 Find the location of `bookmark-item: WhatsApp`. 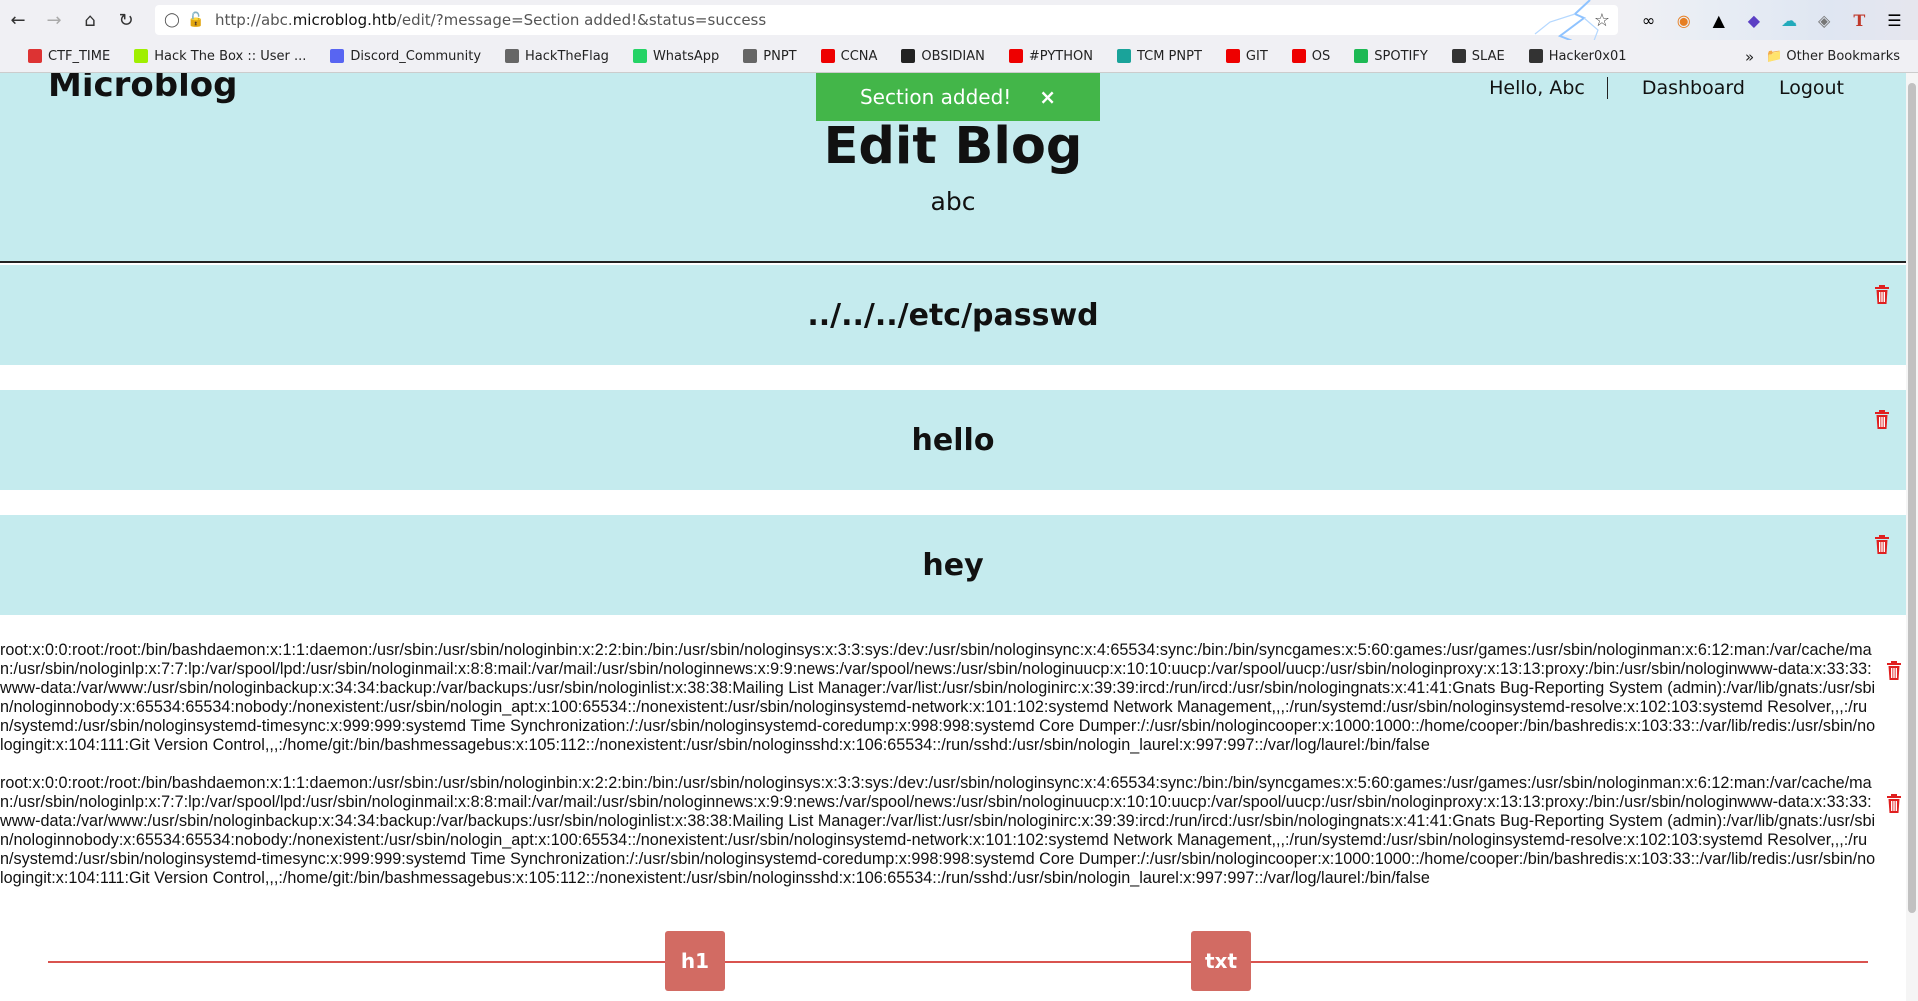

bookmark-item: WhatsApp is located at coordinates (676, 56).